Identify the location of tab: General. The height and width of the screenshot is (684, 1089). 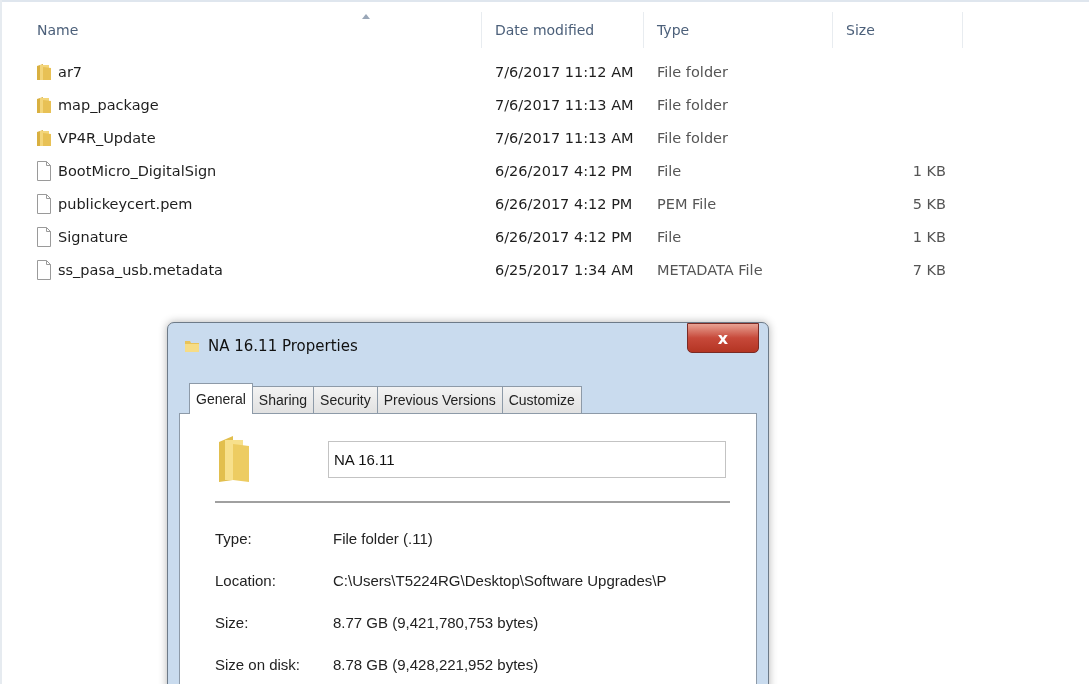
(221, 398).